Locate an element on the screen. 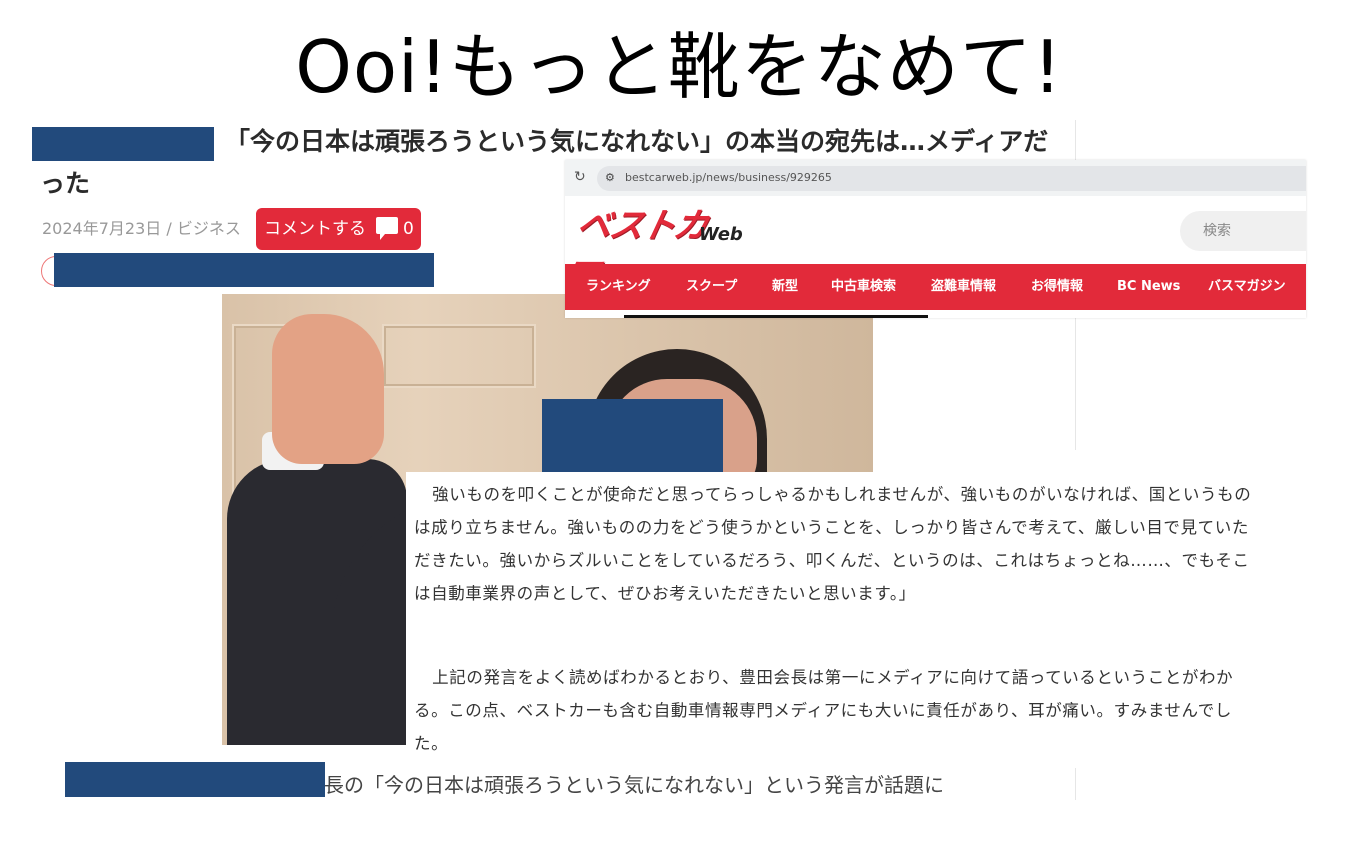 The width and height of the screenshot is (1358, 845). site-search-input: 検索 is located at coordinates (1243, 231).